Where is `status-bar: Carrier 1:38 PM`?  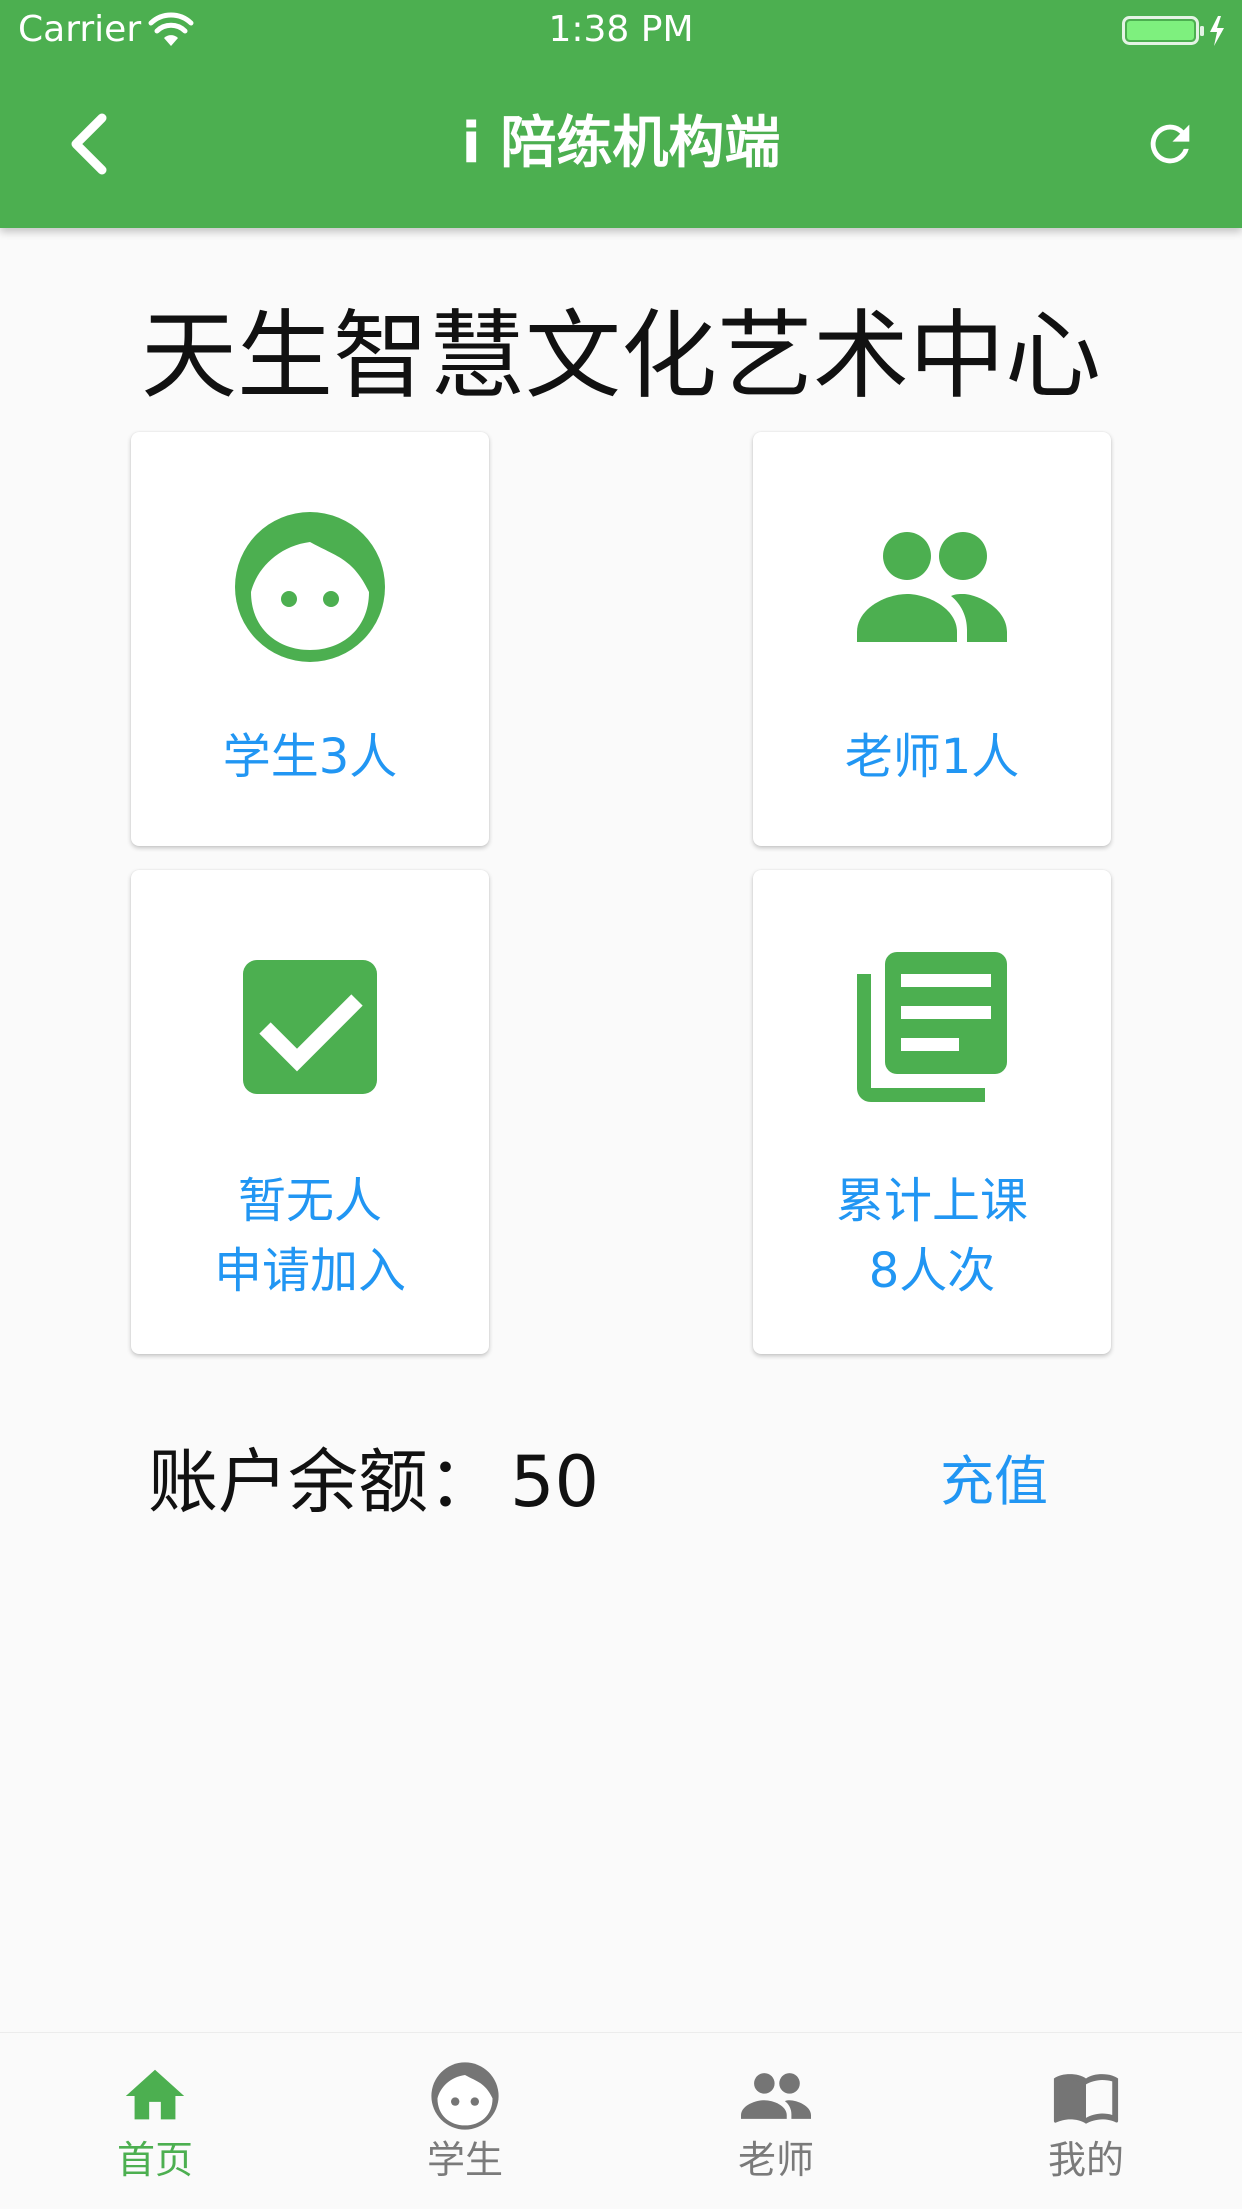 status-bar: Carrier 1:38 PM is located at coordinates (621, 30).